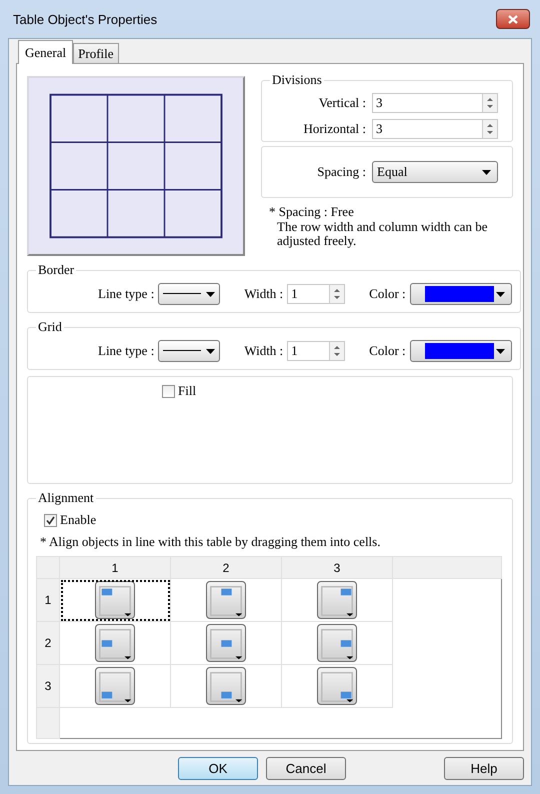 The width and height of the screenshot is (540, 794). Describe the element at coordinates (337, 567) in the screenshot. I see `column-header: 3` at that location.